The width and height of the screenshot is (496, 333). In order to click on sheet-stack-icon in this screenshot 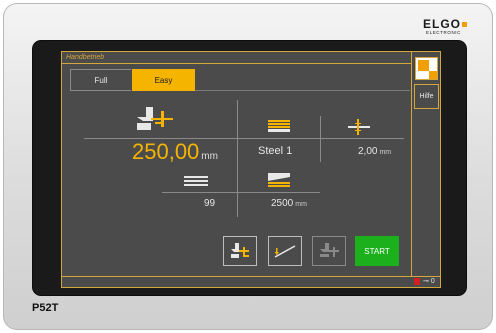, I will do `click(196, 181)`.